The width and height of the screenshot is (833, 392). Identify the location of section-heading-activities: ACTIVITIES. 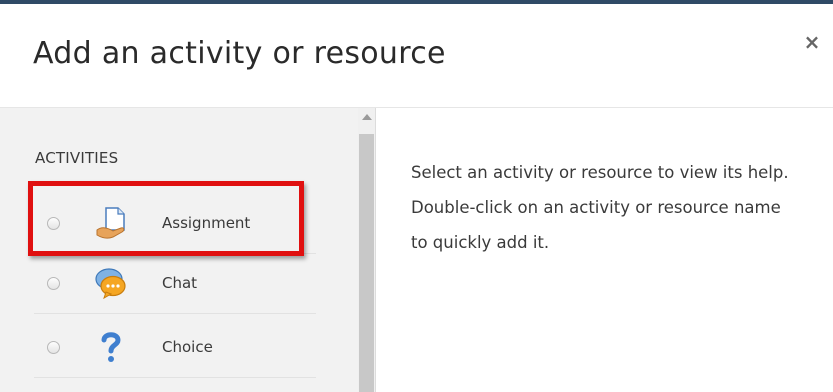
(77, 158).